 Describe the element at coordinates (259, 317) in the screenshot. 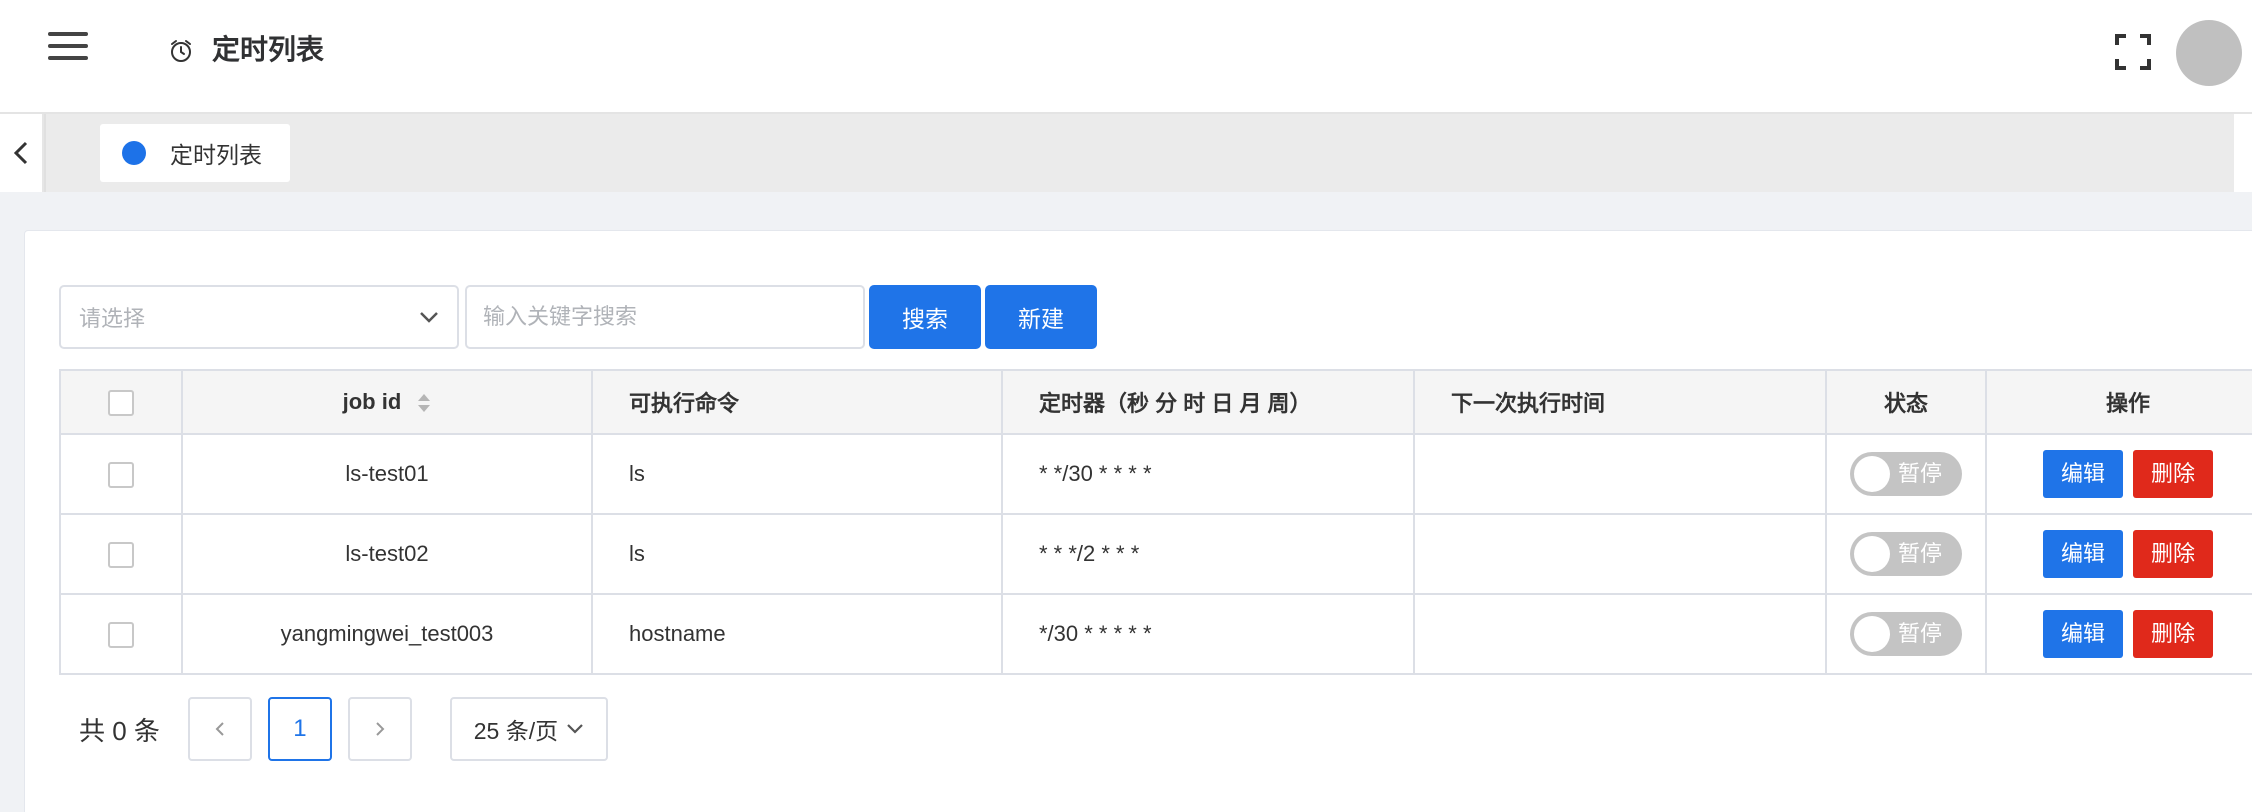

I see `filter-select: 请选择` at that location.